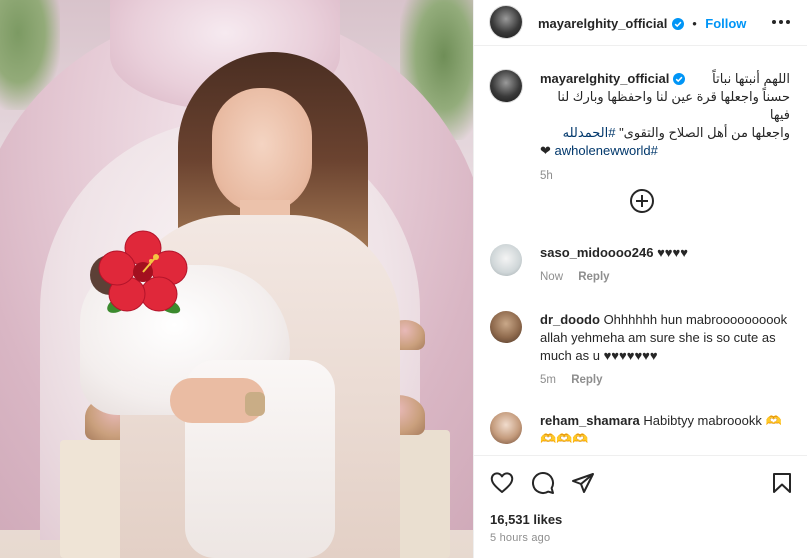 The height and width of the screenshot is (558, 807). What do you see at coordinates (520, 538) in the screenshot?
I see `post-timestamp: 5 hours ago` at bounding box center [520, 538].